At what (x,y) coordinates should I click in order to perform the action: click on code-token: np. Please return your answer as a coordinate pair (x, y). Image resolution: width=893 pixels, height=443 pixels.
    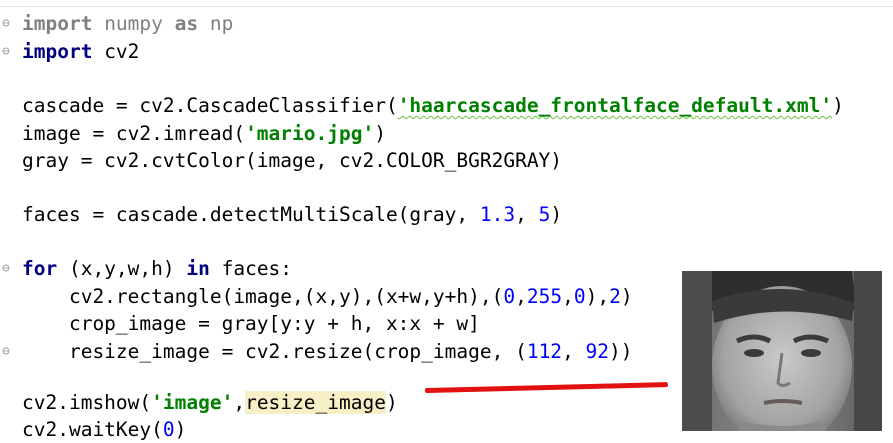
    Looking at the image, I should click on (216, 23).